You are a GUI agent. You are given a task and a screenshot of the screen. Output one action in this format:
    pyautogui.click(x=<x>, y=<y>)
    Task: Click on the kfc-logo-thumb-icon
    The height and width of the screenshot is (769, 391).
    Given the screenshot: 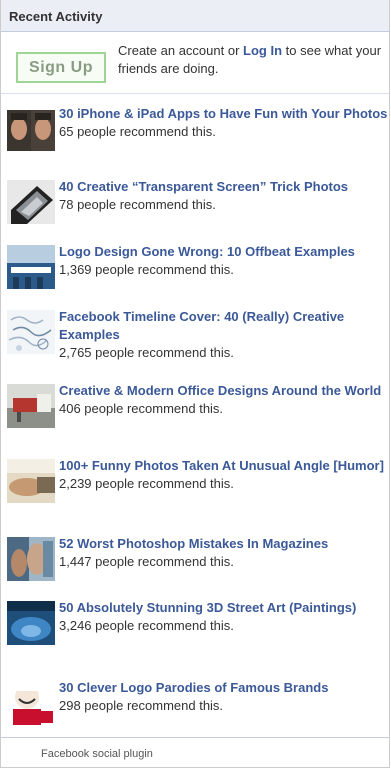 What is the action you would take?
    pyautogui.click(x=31, y=703)
    